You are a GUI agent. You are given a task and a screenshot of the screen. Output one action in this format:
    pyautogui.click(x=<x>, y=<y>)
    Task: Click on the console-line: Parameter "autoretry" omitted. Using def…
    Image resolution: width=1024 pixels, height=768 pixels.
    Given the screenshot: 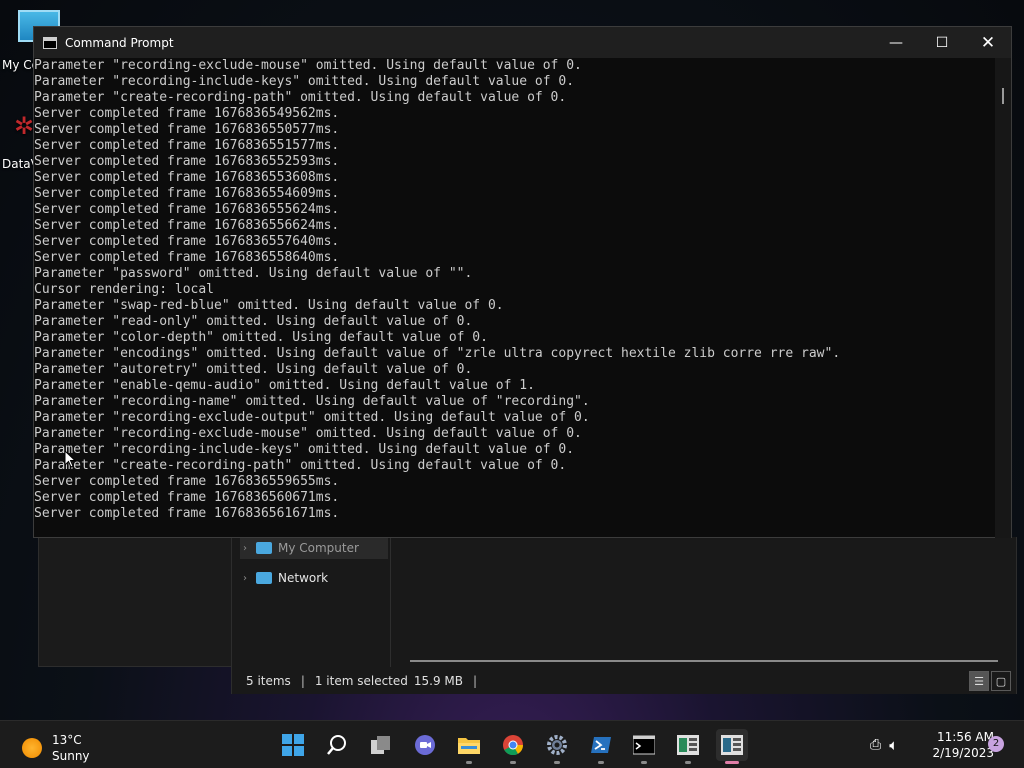 What is the action you would take?
    pyautogui.click(x=253, y=369)
    